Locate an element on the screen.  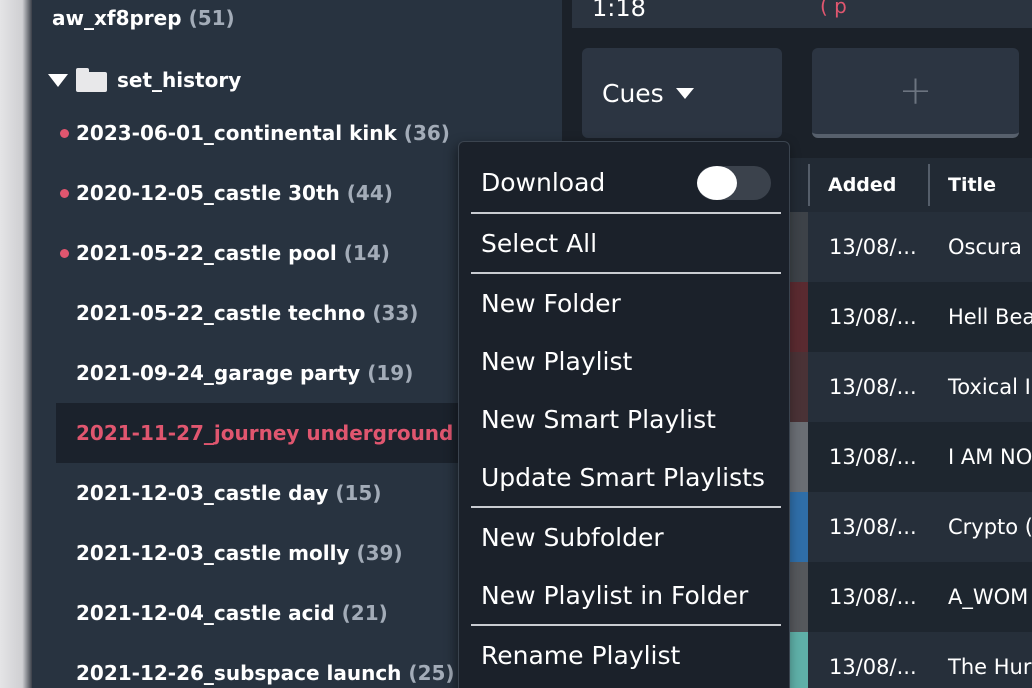
sidebar-item-count: (44) is located at coordinates (369, 193).